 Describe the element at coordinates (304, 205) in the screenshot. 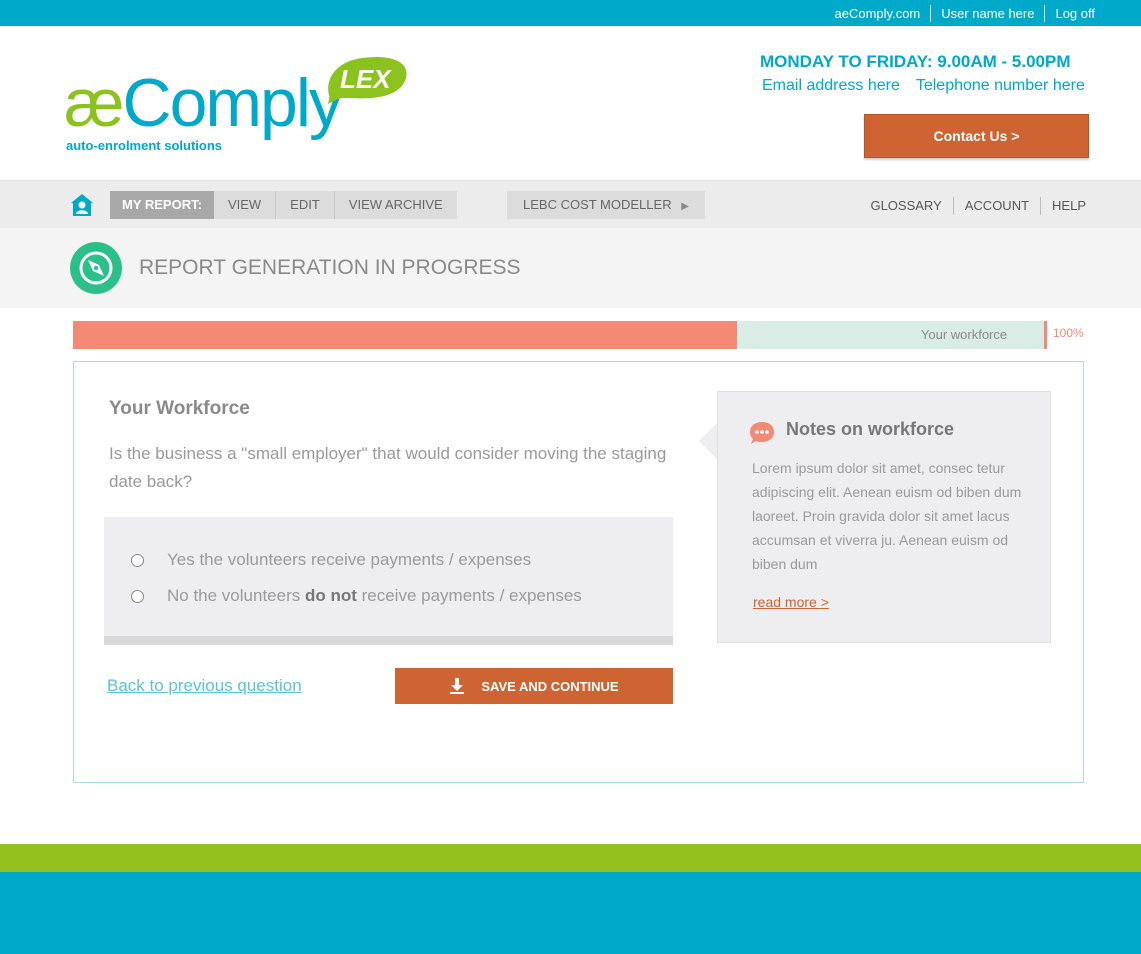

I see `tab-edit: EDIT` at that location.